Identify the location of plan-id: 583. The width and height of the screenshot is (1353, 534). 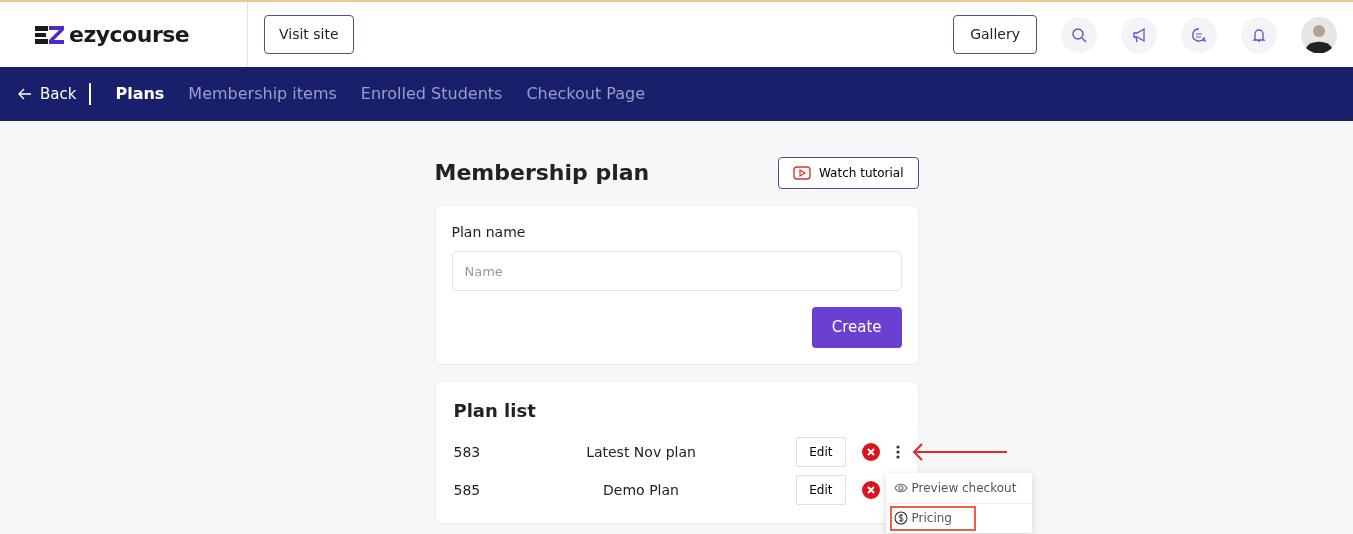
(467, 452).